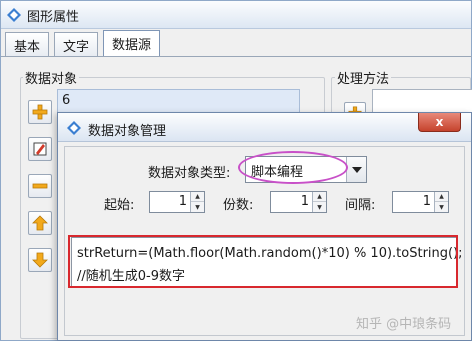  I want to click on tab-datasource: 数据源, so click(132, 43).